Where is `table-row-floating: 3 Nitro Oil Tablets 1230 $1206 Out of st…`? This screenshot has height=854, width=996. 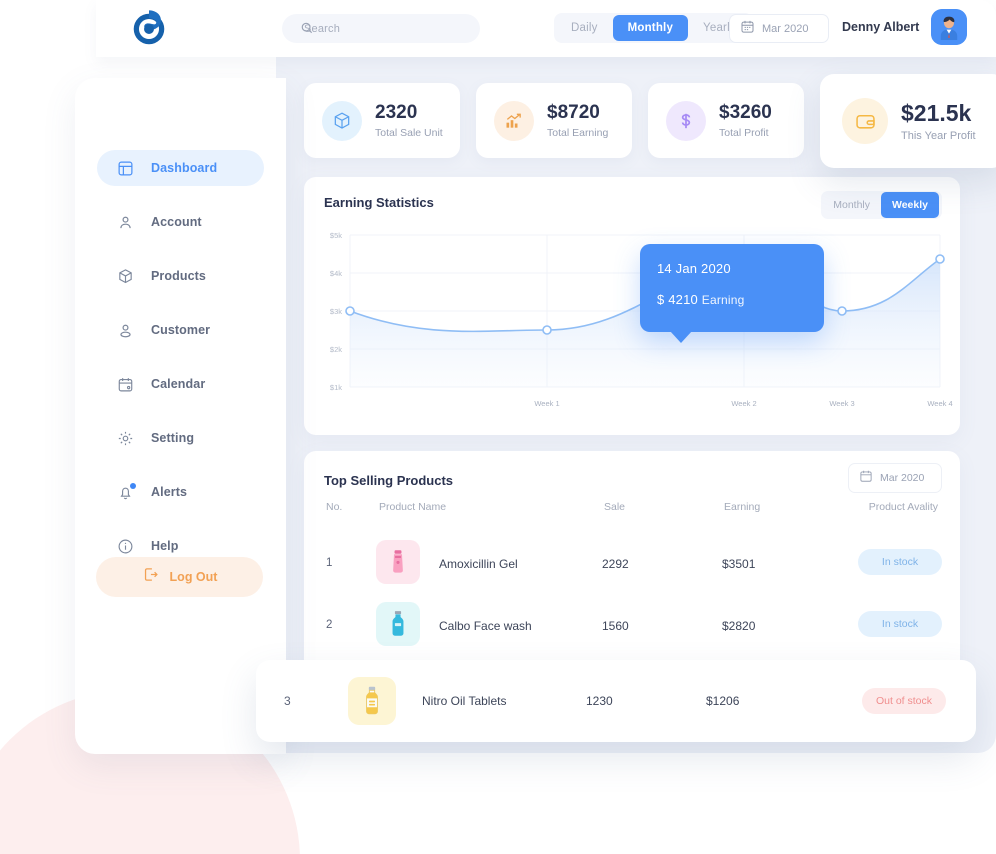 table-row-floating: 3 Nitro Oil Tablets 1230 $1206 Out of st… is located at coordinates (616, 701).